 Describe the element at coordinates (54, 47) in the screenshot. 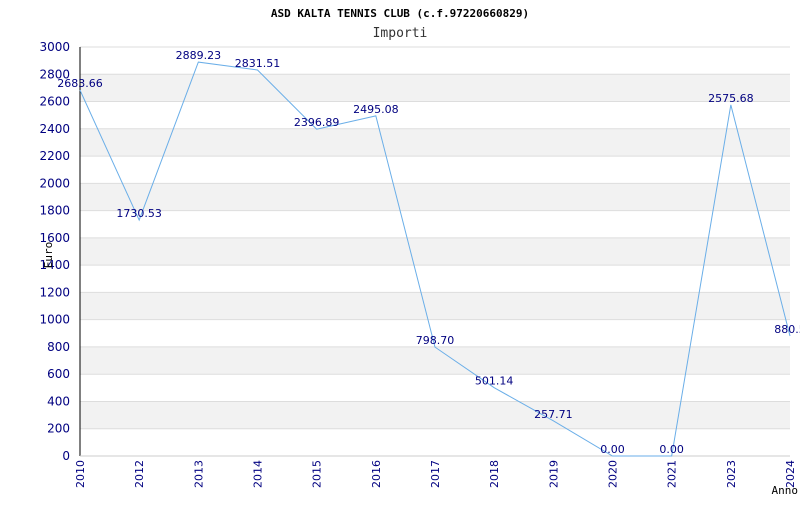

I see `y-tick-label: 3000` at that location.